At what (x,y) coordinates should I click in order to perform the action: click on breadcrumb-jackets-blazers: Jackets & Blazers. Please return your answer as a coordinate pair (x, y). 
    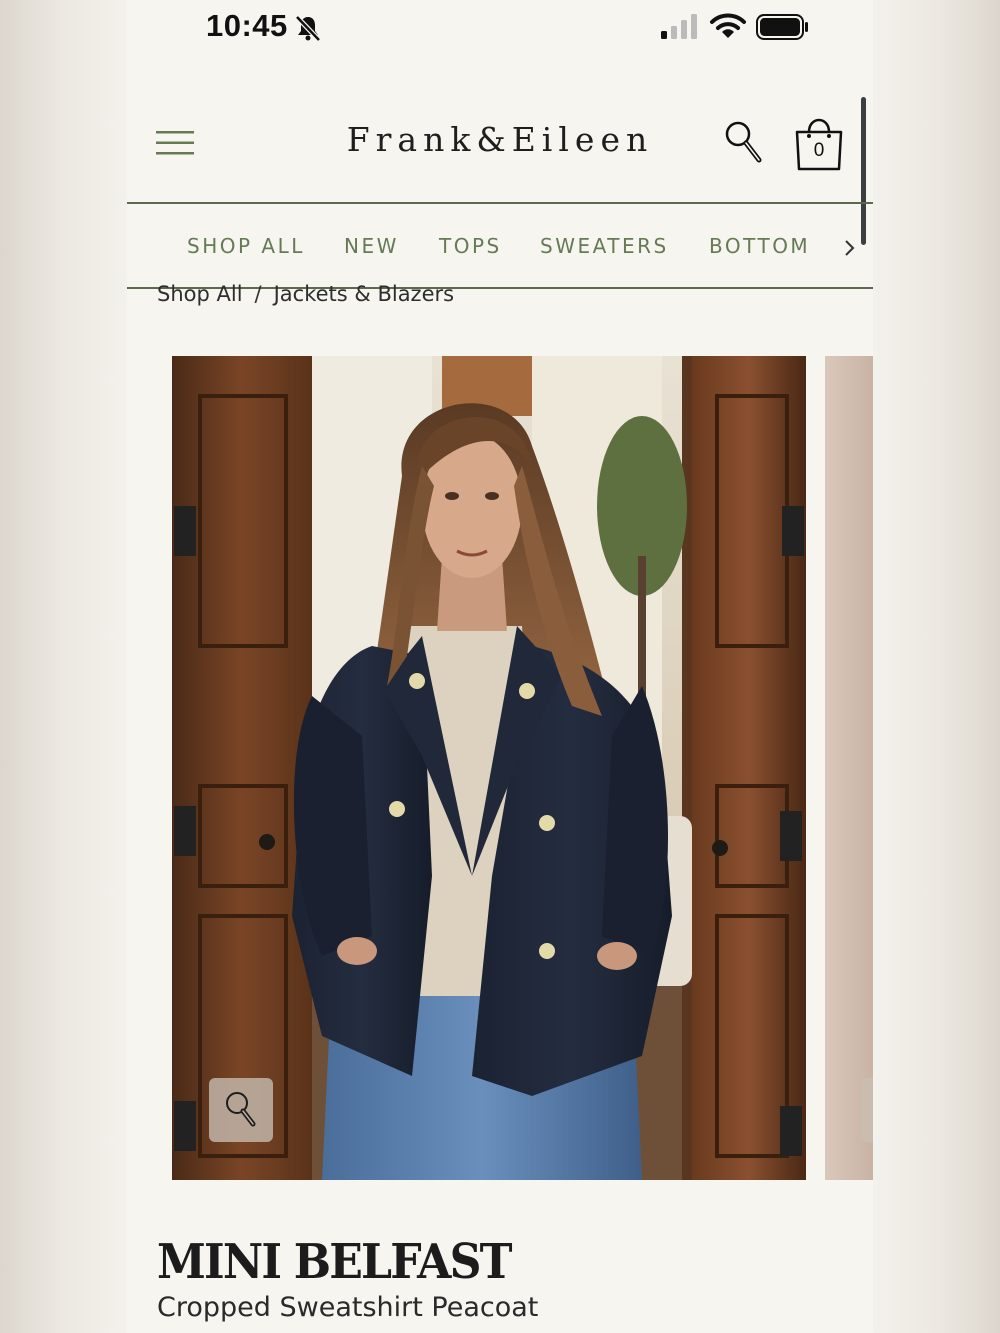
    Looking at the image, I should click on (364, 294).